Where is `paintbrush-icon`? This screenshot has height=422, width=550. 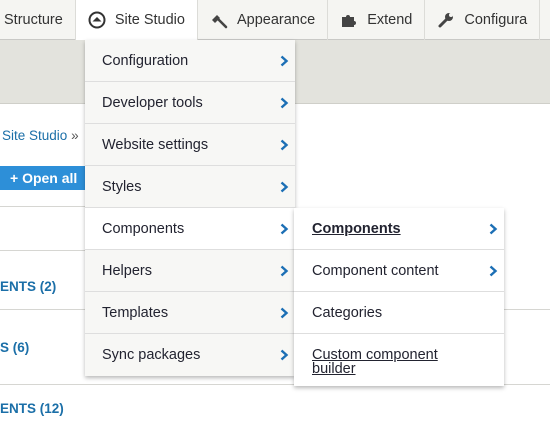 paintbrush-icon is located at coordinates (219, 22).